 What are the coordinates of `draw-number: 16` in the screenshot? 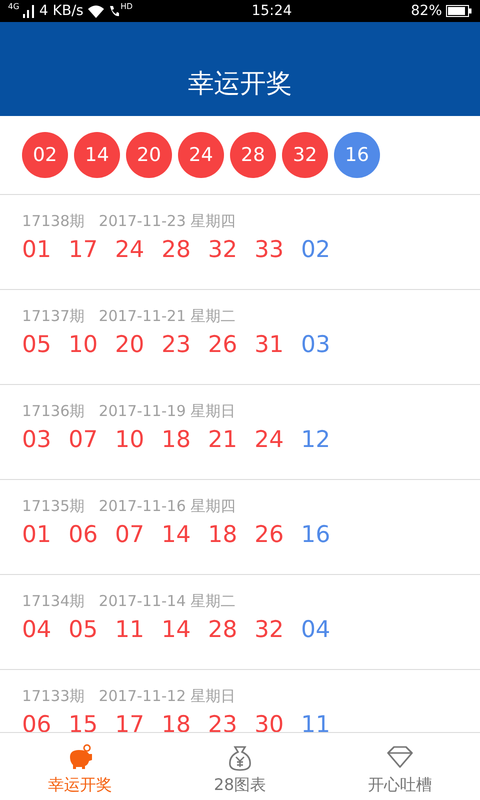 It's located at (316, 535).